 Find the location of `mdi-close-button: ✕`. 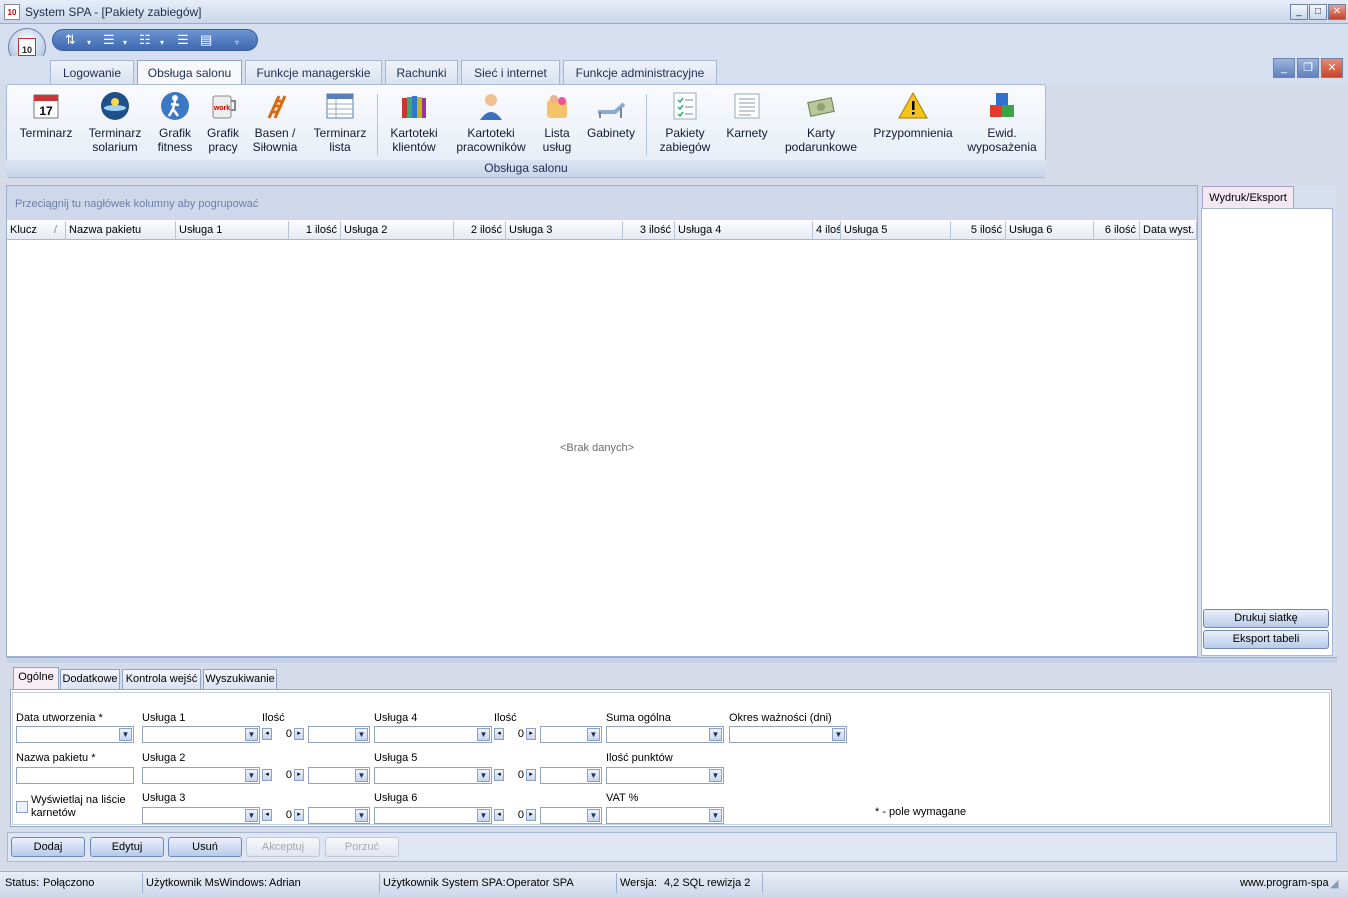

mdi-close-button: ✕ is located at coordinates (1332, 68).